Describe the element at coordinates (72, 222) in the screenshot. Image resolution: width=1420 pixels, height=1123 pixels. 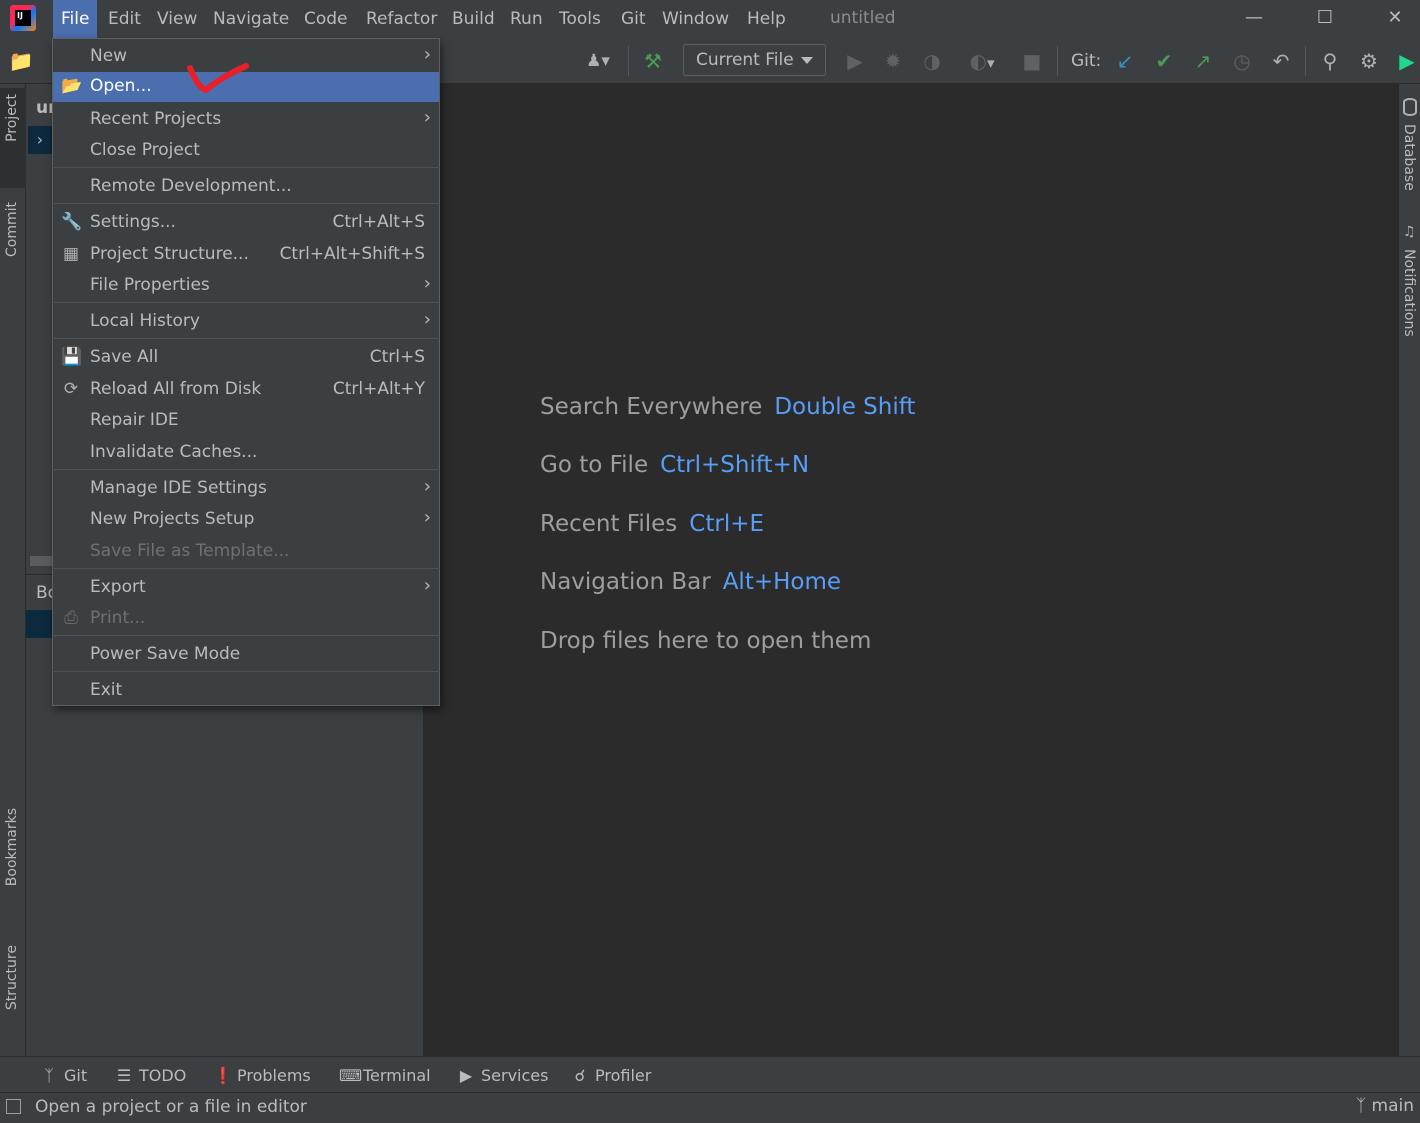
I see `wrench-icon: 🔧` at that location.